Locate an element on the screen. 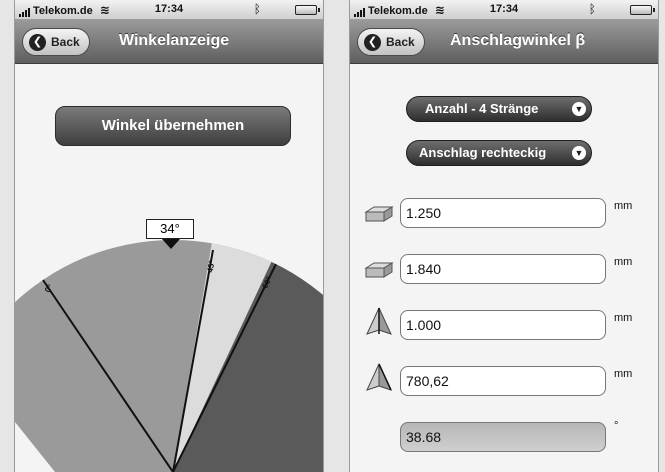  length-input: 1.250 is located at coordinates (503, 213).